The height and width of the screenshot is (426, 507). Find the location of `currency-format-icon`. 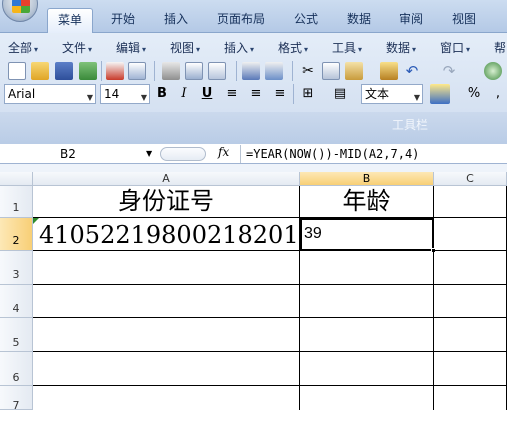

currency-format-icon is located at coordinates (440, 94).